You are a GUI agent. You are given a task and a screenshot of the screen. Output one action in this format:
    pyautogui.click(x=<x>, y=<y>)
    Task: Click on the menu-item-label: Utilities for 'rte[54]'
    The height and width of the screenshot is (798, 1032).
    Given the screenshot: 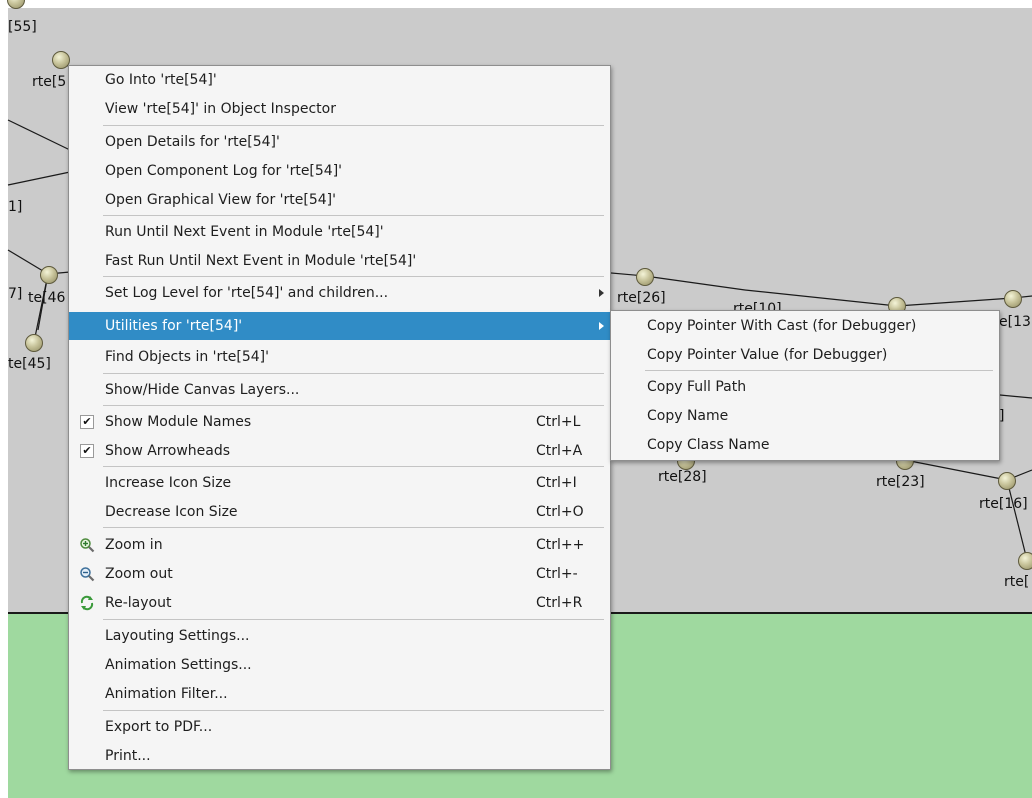 What is the action you would take?
    pyautogui.click(x=174, y=326)
    